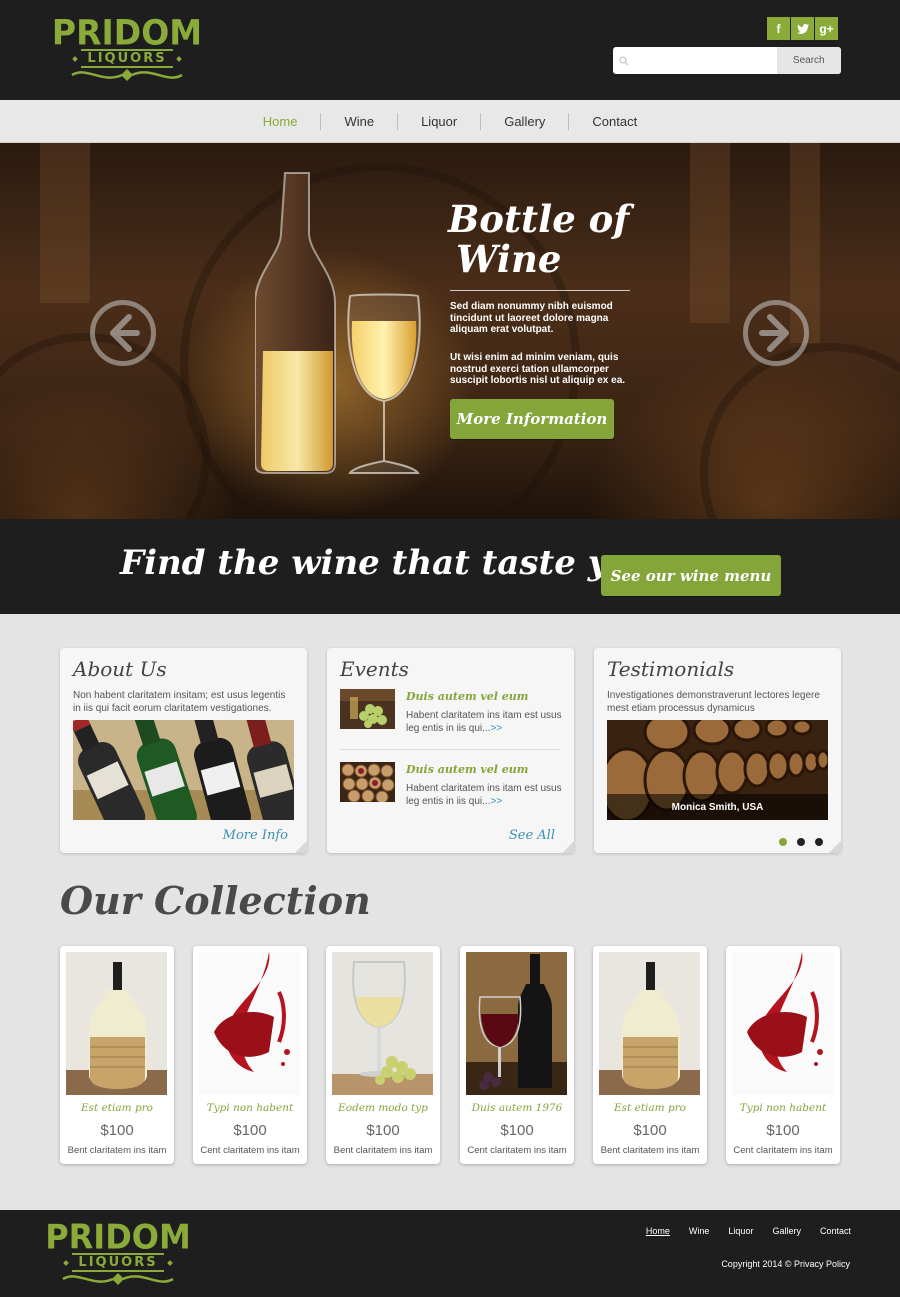 The height and width of the screenshot is (1297, 900). What do you see at coordinates (671, 669) in the screenshot?
I see `testimonials-title: Testimonials` at bounding box center [671, 669].